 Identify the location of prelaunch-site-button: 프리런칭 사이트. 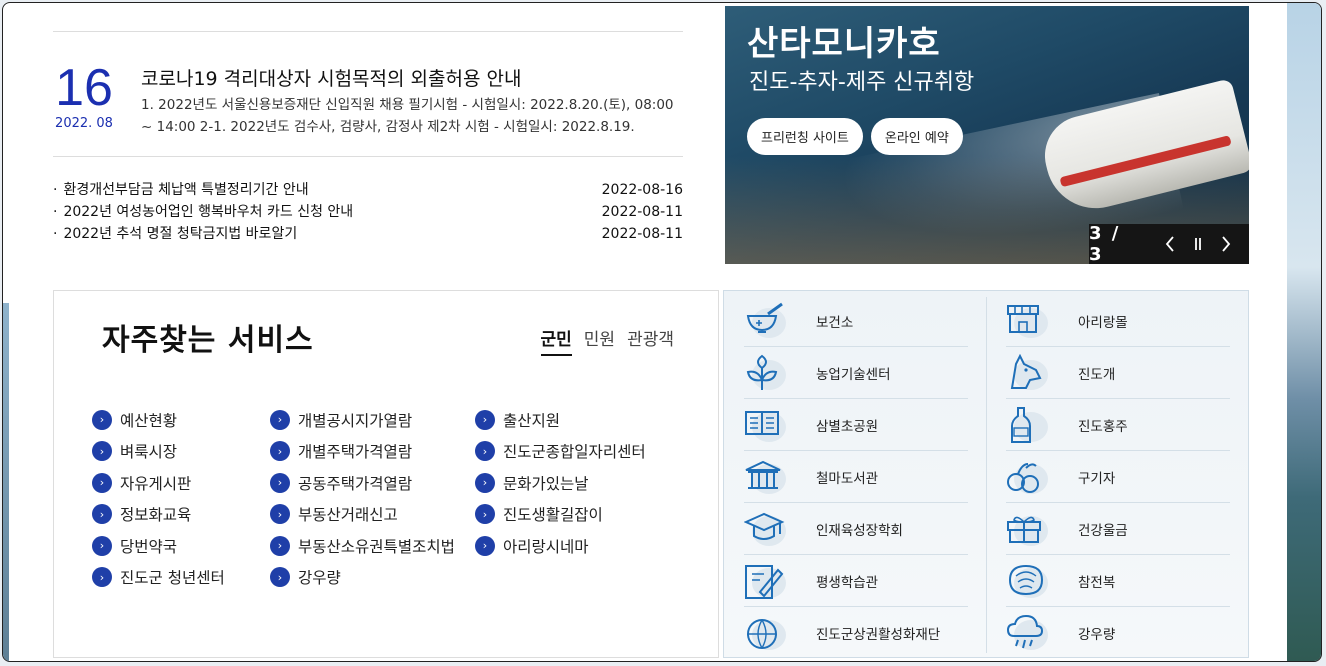
(805, 136).